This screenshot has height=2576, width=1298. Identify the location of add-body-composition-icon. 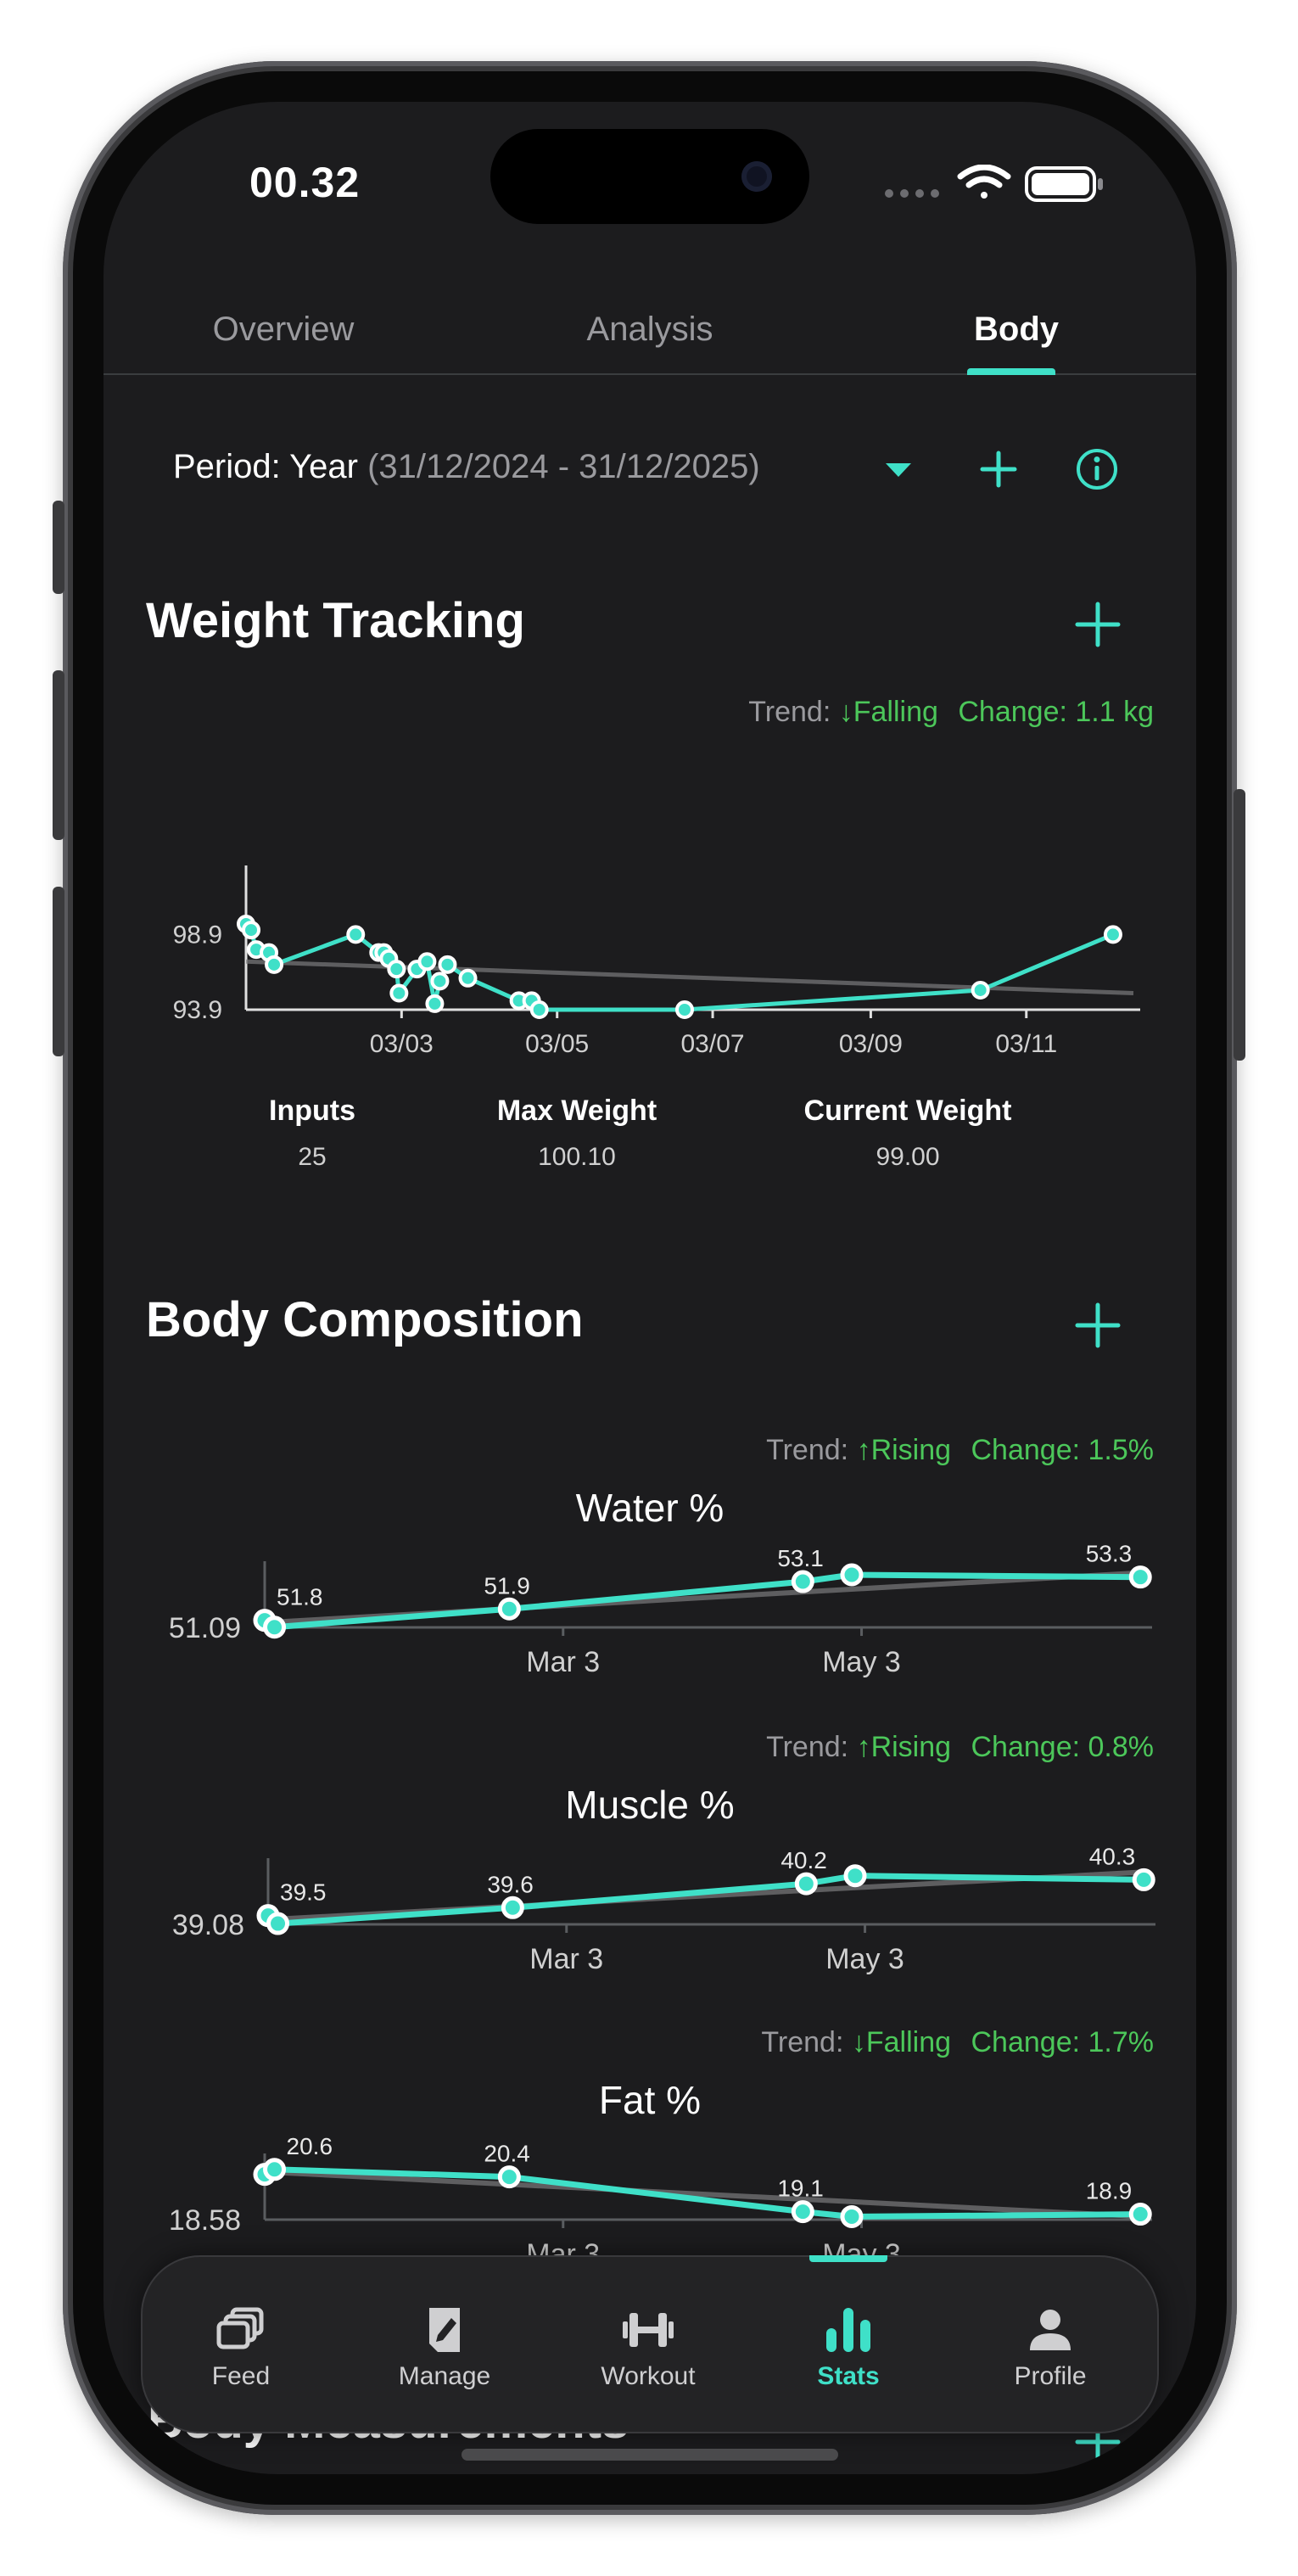
(1098, 1326).